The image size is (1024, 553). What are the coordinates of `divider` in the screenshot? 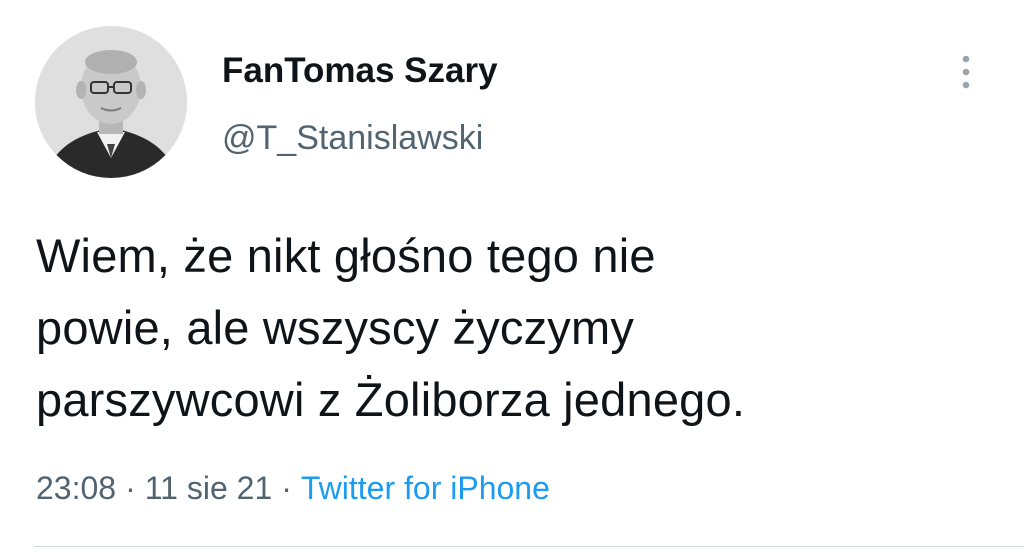 It's located at (529, 546).